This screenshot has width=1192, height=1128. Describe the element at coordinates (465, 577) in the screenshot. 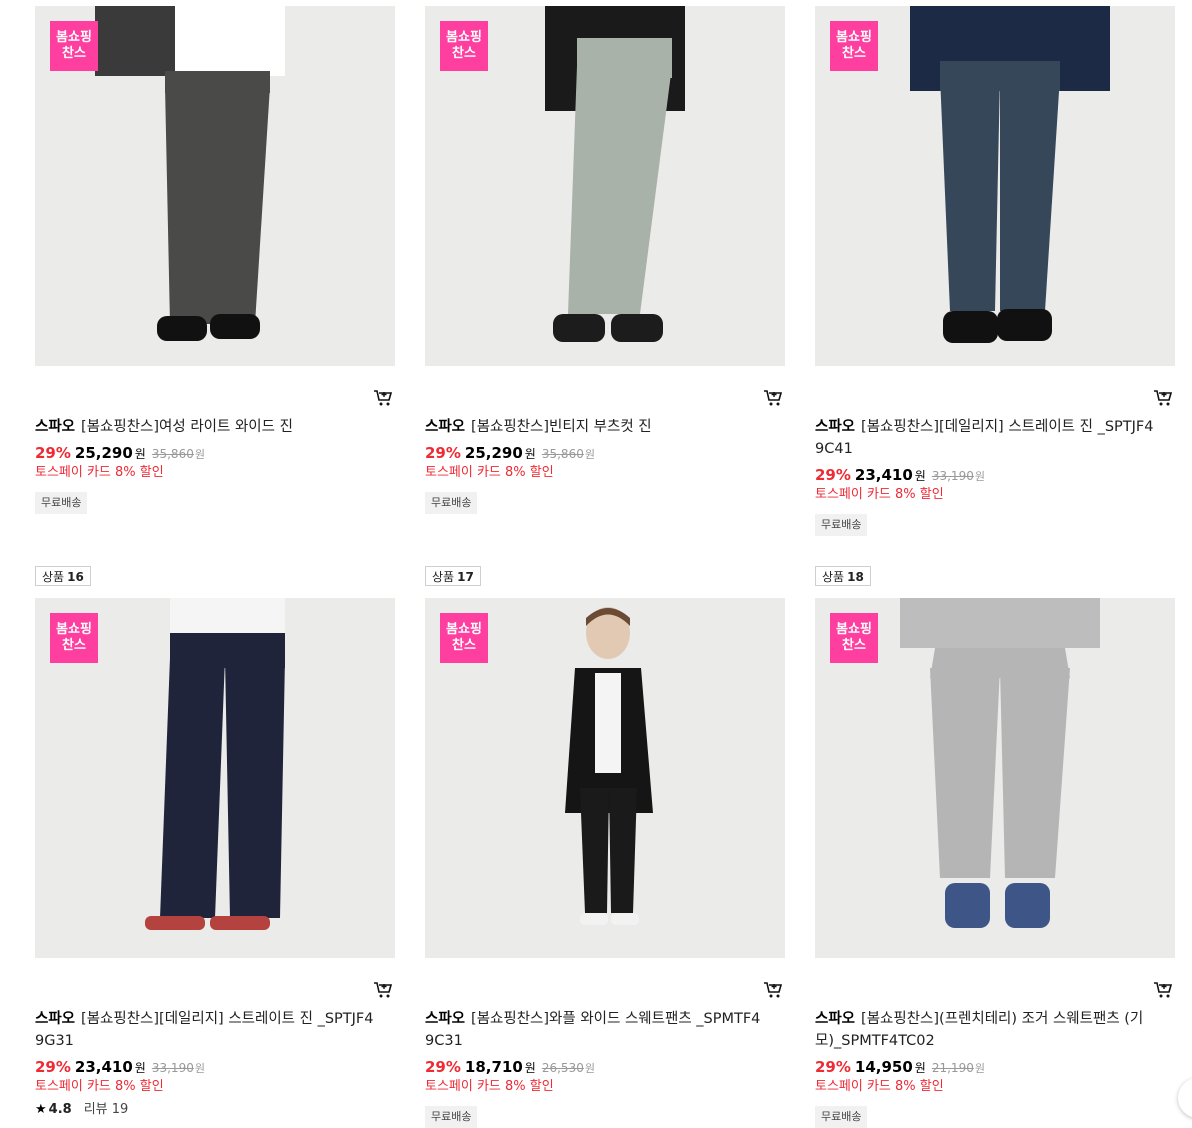

I see `rank-number: 17` at that location.